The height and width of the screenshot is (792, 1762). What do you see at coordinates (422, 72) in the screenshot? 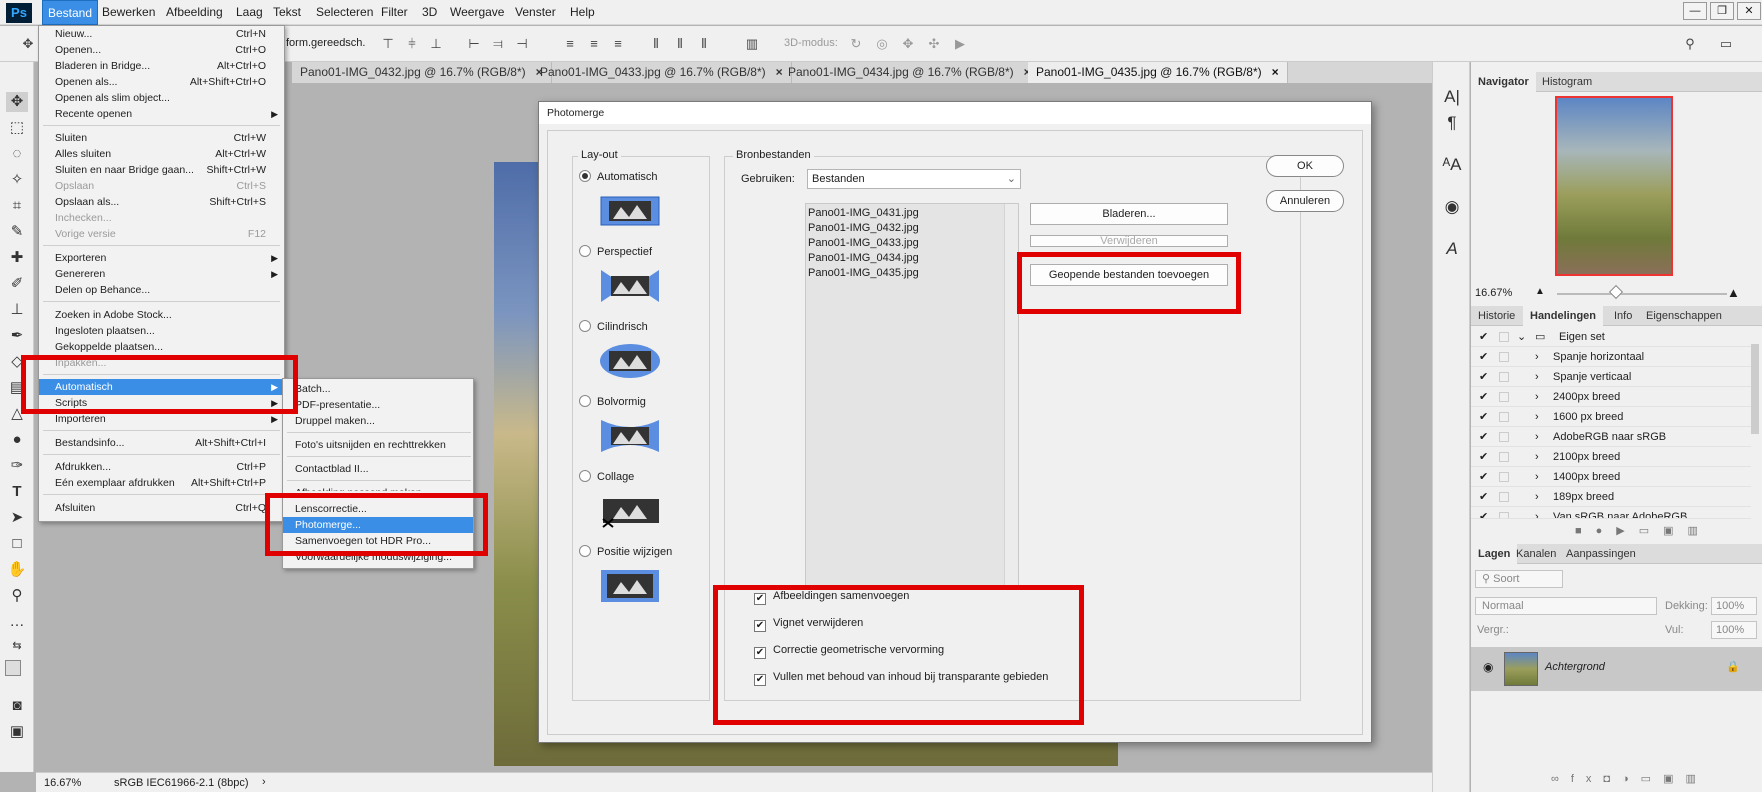
I see `tab-img-0432: Pano01-IMG_0432.jpg @ 16.7% (RGB/8*) ×` at bounding box center [422, 72].